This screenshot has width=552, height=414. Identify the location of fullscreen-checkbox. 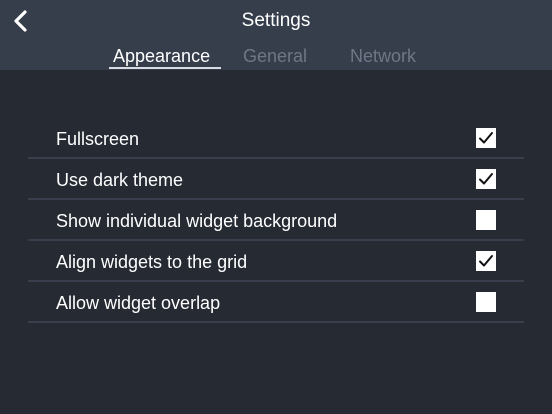
(486, 138).